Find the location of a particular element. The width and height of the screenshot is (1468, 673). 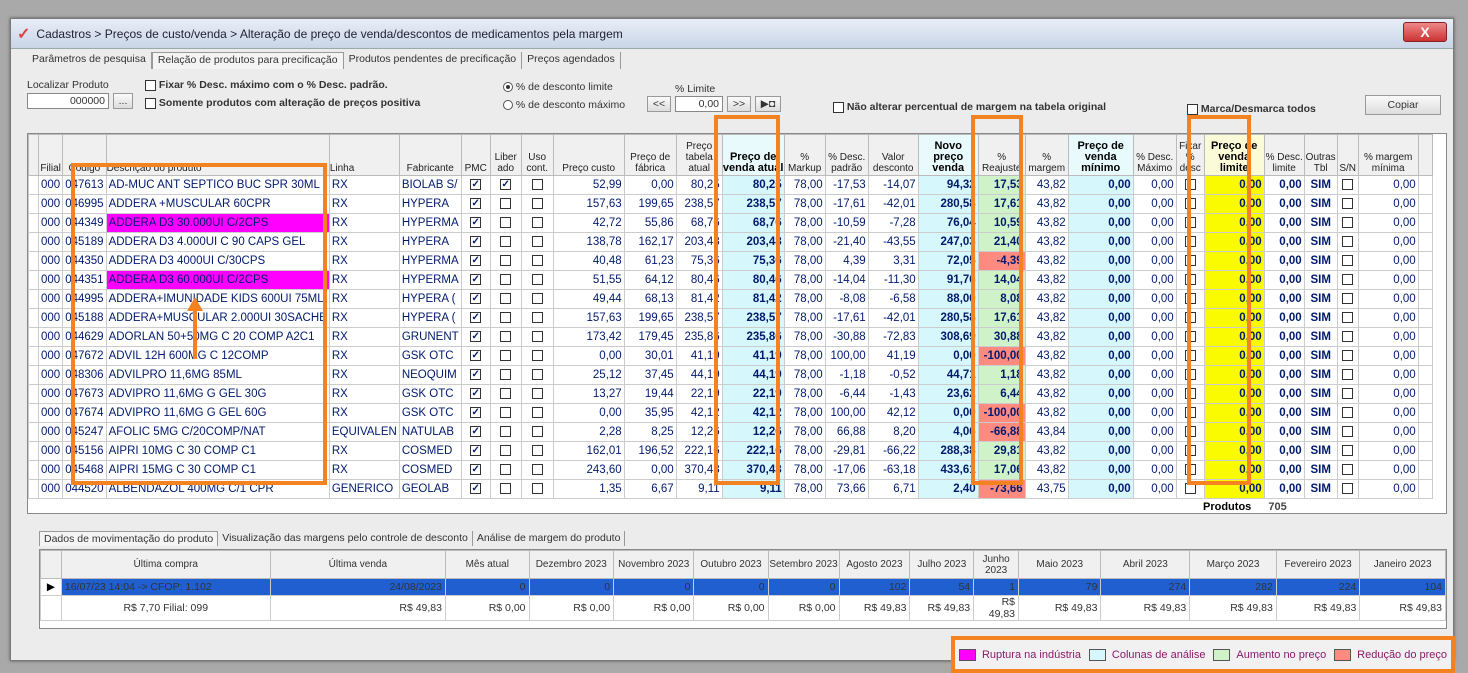

tab-analise-margem: Análise de margem do produto is located at coordinates (549, 538).